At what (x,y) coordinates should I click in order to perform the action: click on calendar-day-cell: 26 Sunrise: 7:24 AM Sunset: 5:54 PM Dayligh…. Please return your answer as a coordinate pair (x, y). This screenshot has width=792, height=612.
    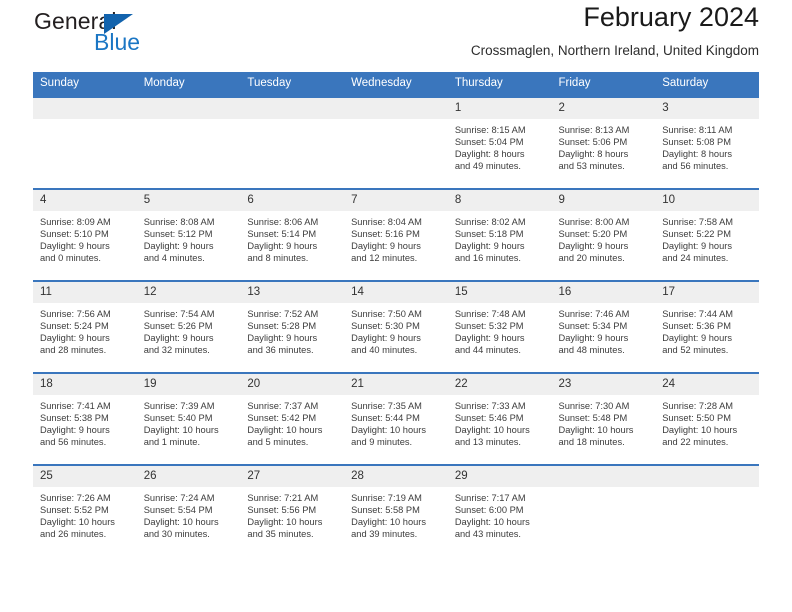
    Looking at the image, I should click on (188, 510).